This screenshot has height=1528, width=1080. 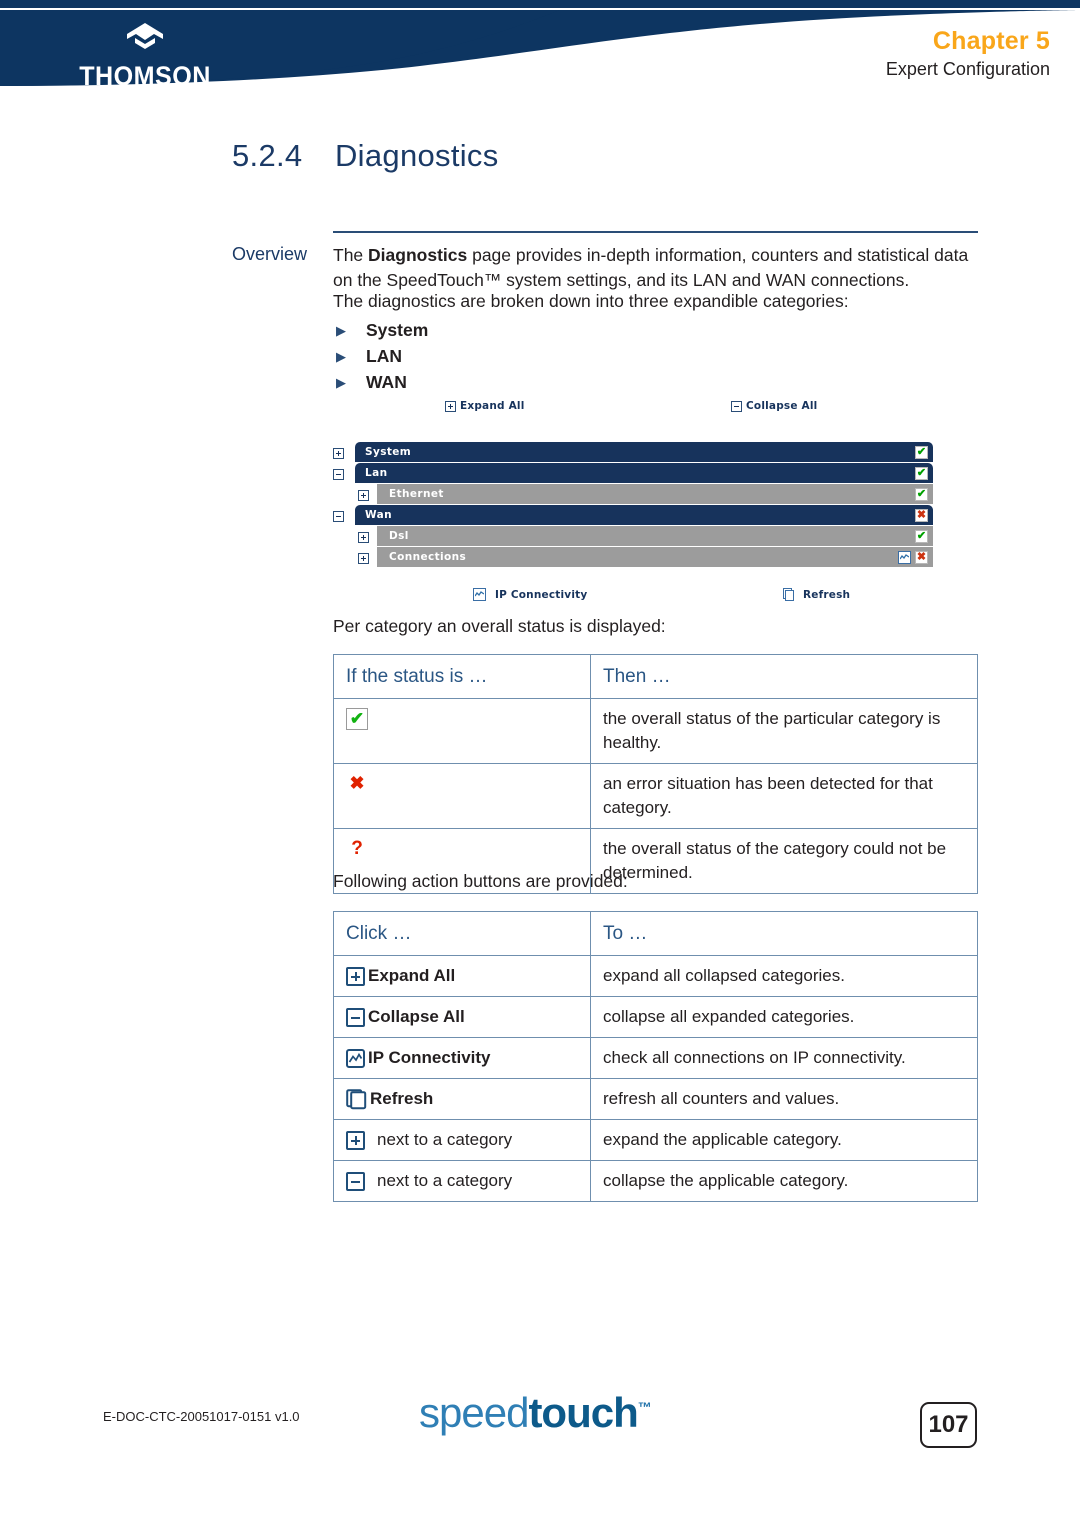 I want to click on action-description: collapse all expanded categories., so click(x=784, y=1017).